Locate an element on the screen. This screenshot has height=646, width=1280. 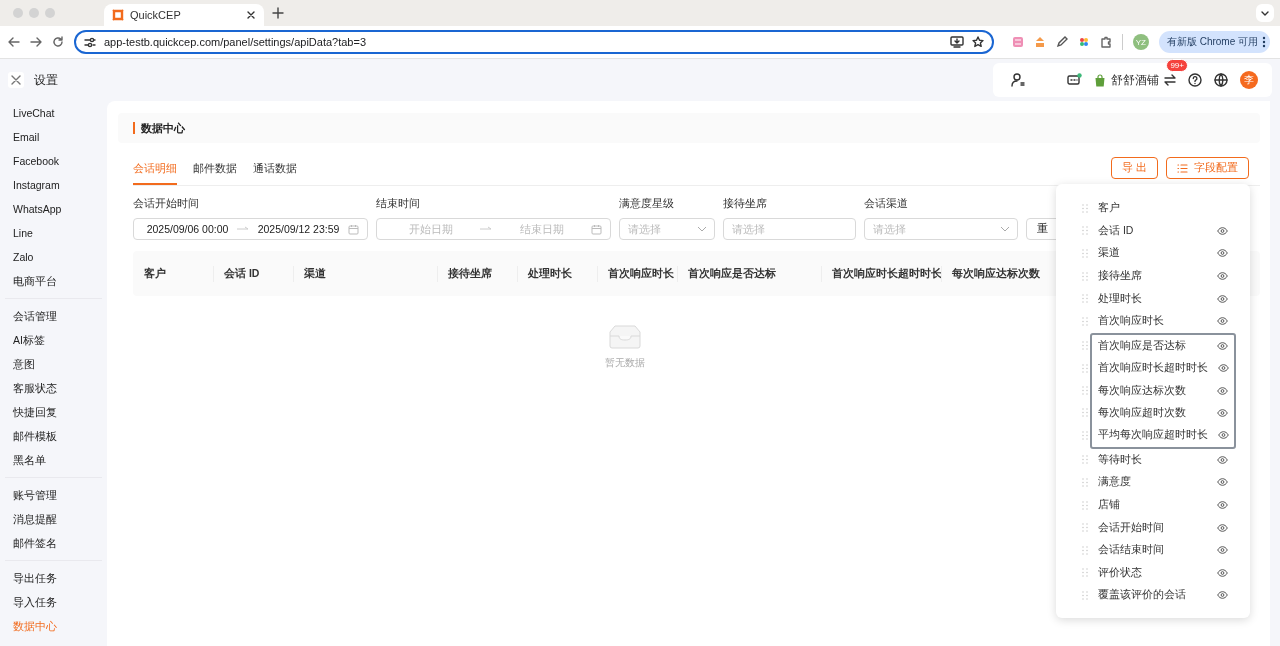
sidebar-item: Email is located at coordinates (53, 137).